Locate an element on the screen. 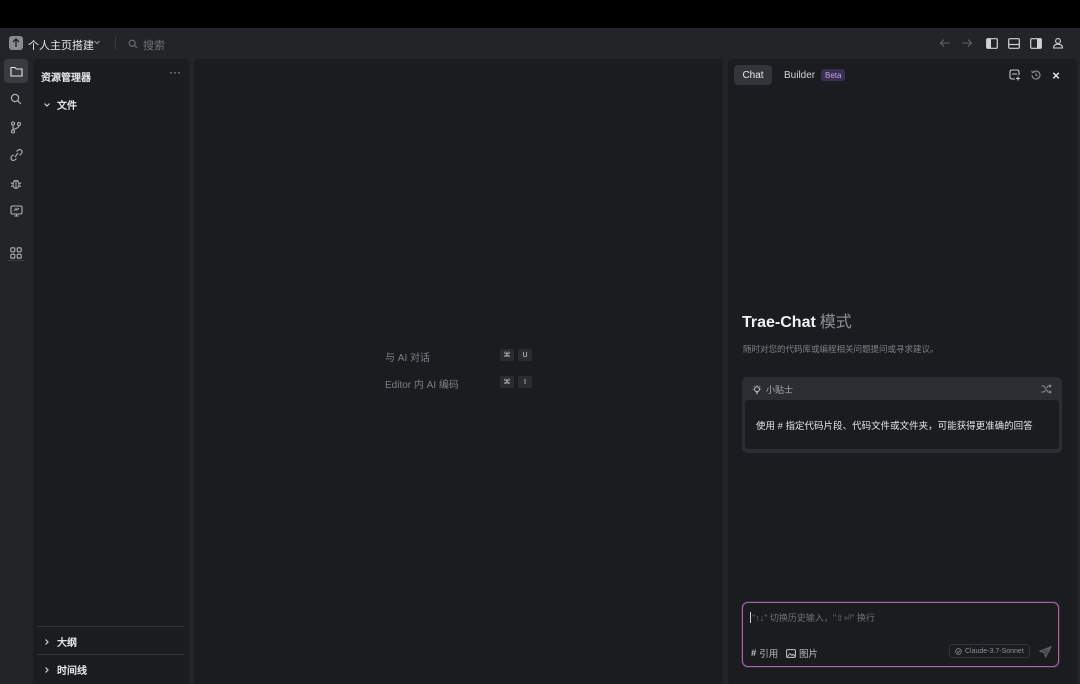 Image resolution: width=1080 pixels, height=684 pixels. section-files-label: 文件 is located at coordinates (67, 106).